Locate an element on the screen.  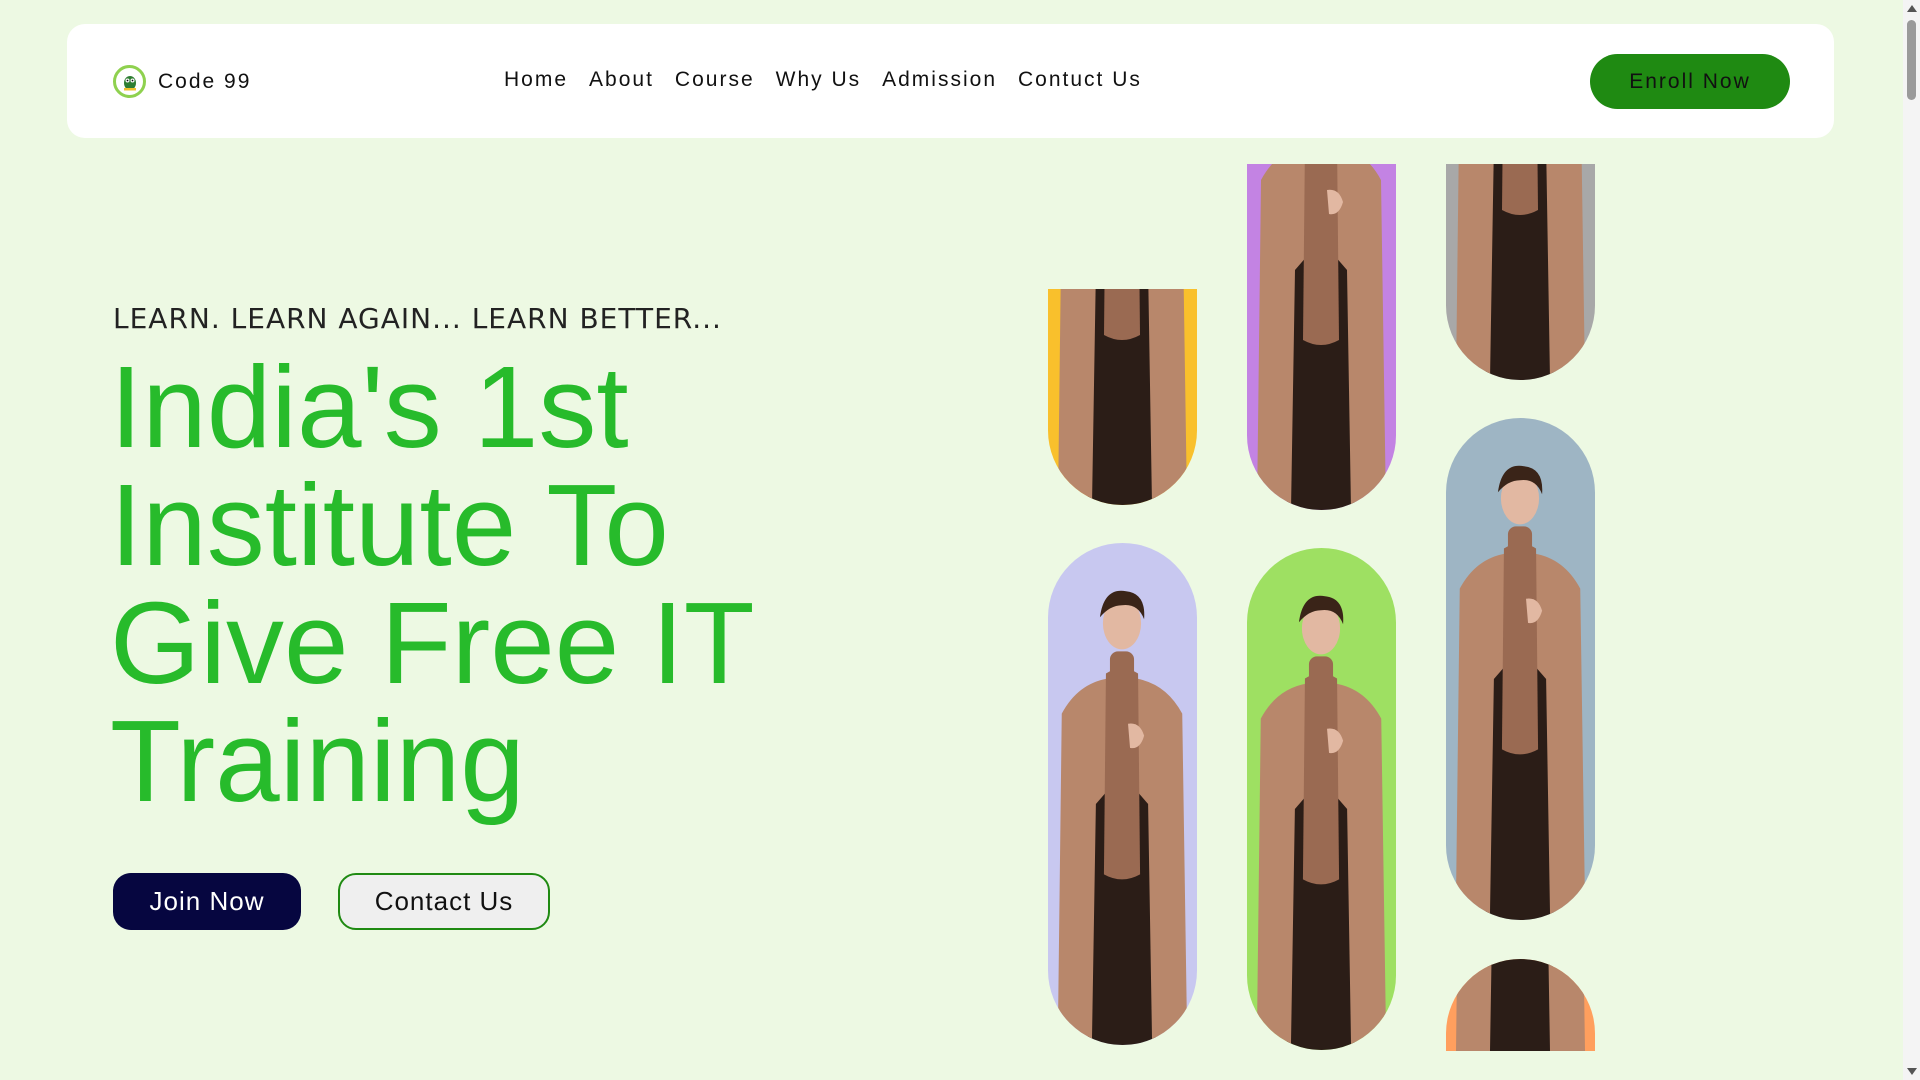
nav-link-contact: Contuct Us is located at coordinates (1080, 80).